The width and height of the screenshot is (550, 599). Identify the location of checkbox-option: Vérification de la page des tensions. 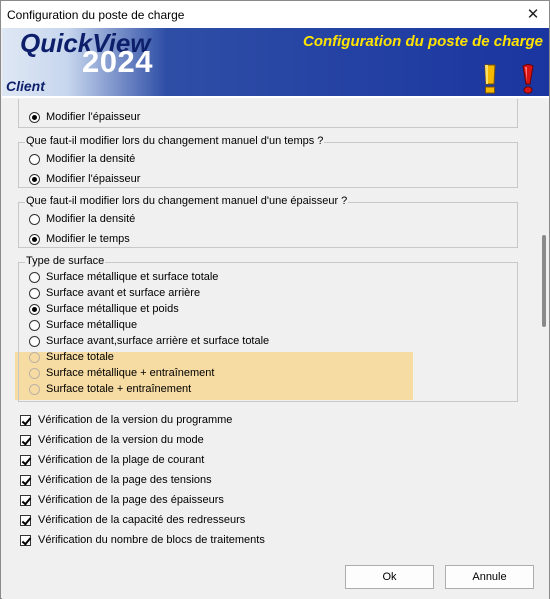
(116, 480).